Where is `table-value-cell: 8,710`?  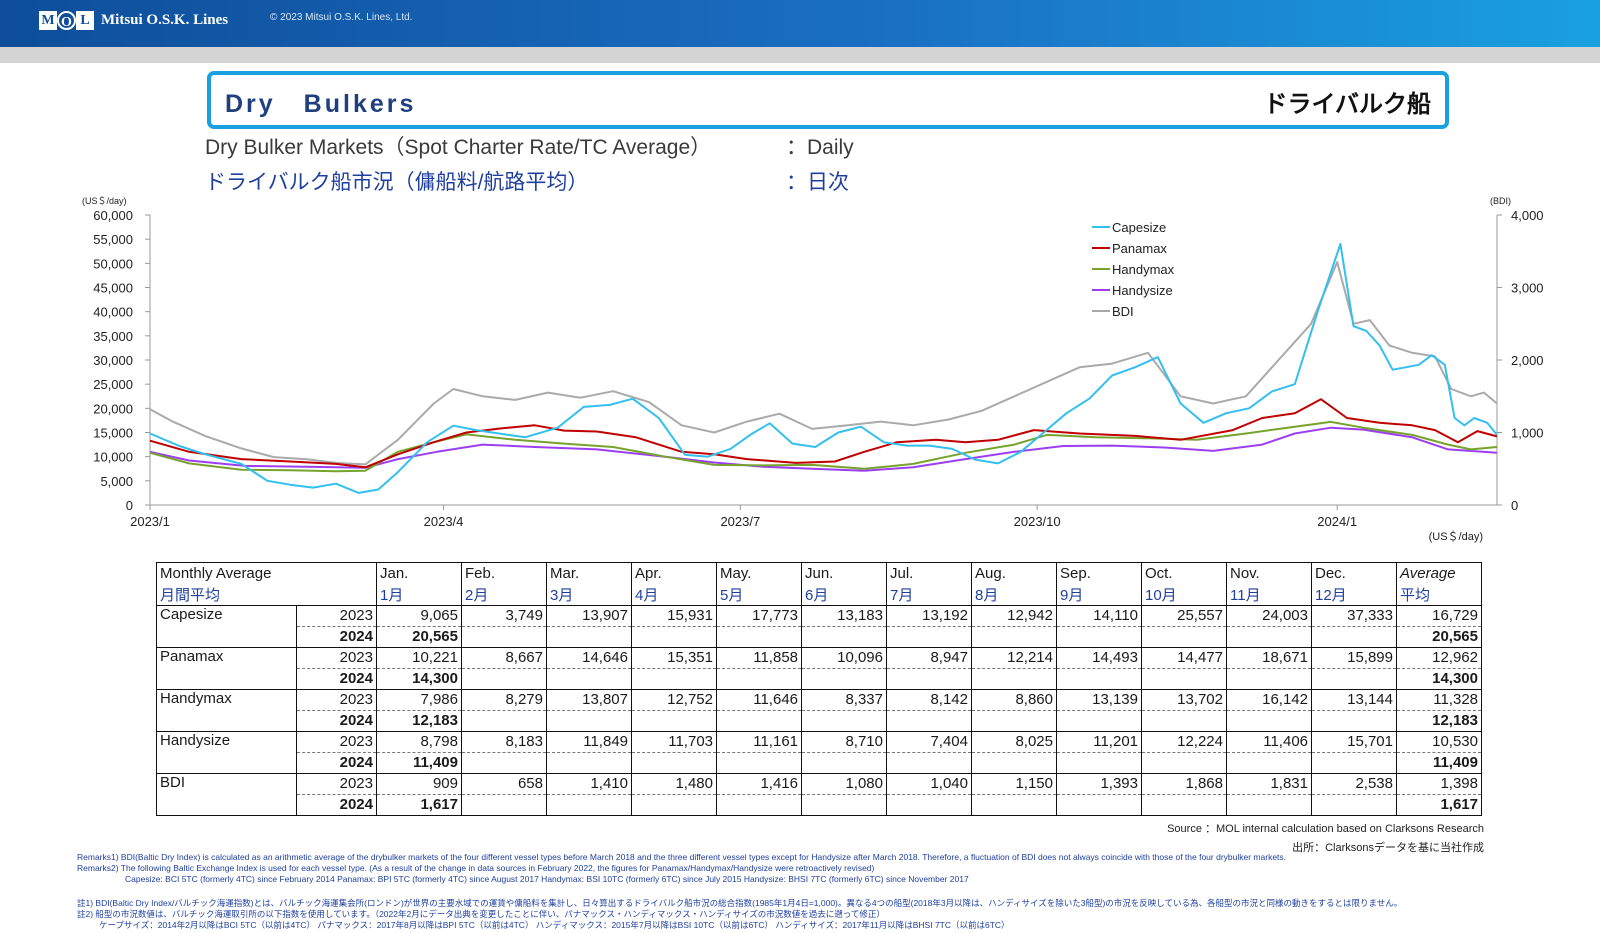
table-value-cell: 8,710 is located at coordinates (844, 742).